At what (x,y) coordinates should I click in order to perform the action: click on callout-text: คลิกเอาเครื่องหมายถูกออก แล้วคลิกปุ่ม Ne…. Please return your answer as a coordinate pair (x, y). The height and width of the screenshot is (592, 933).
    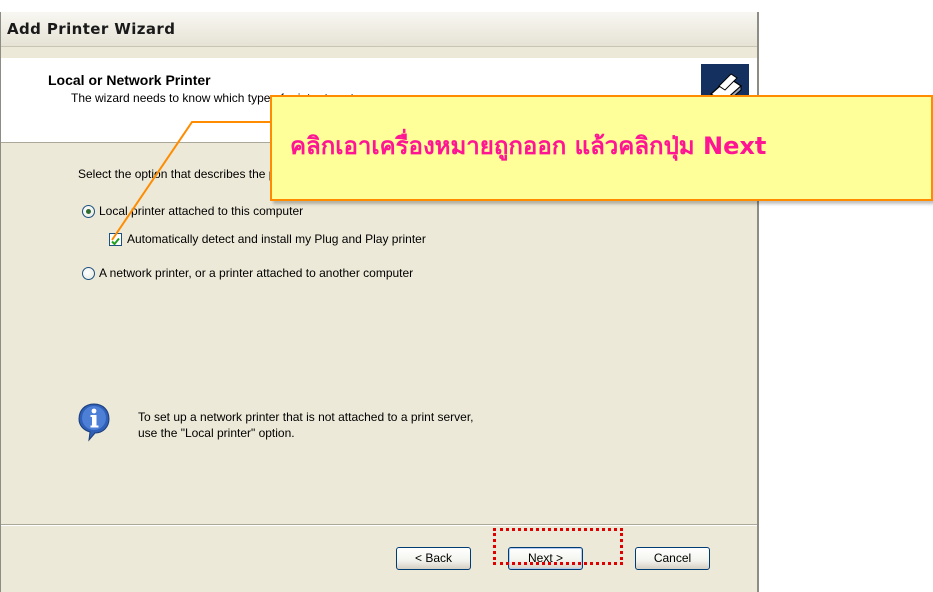
    Looking at the image, I should click on (528, 146).